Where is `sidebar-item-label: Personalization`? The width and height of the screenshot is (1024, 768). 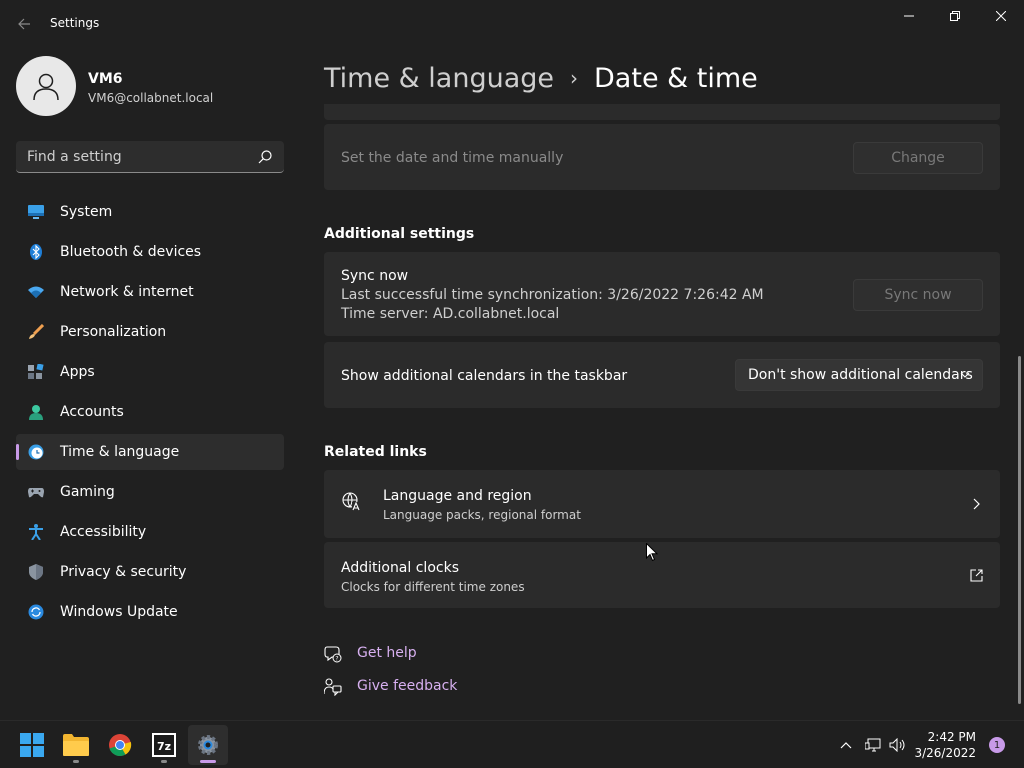 sidebar-item-label: Personalization is located at coordinates (113, 332).